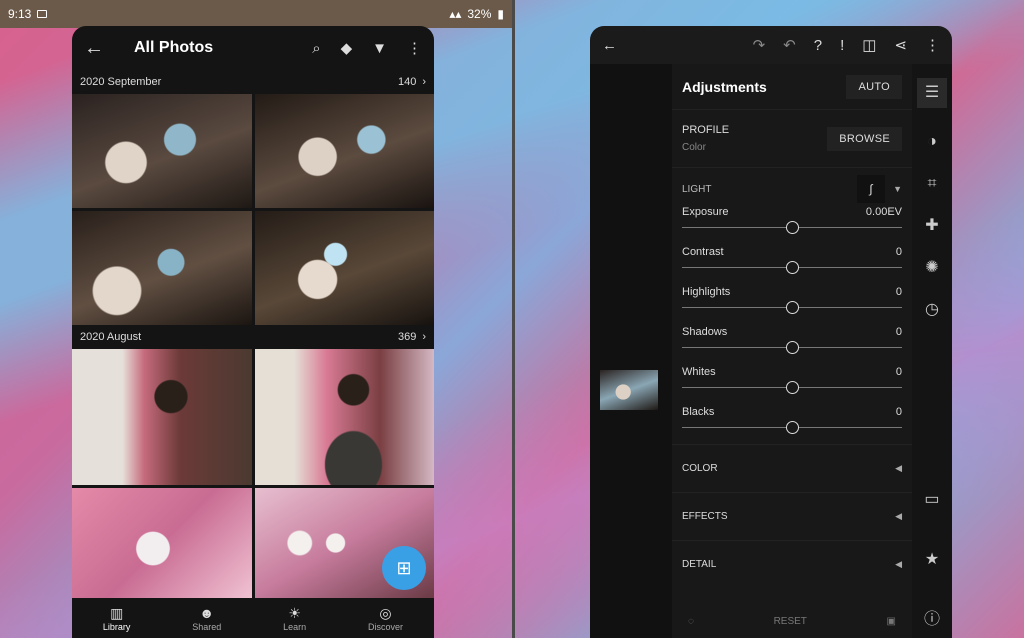  What do you see at coordinates (500, 14) in the screenshot?
I see `battery-icon: ▮` at bounding box center [500, 14].